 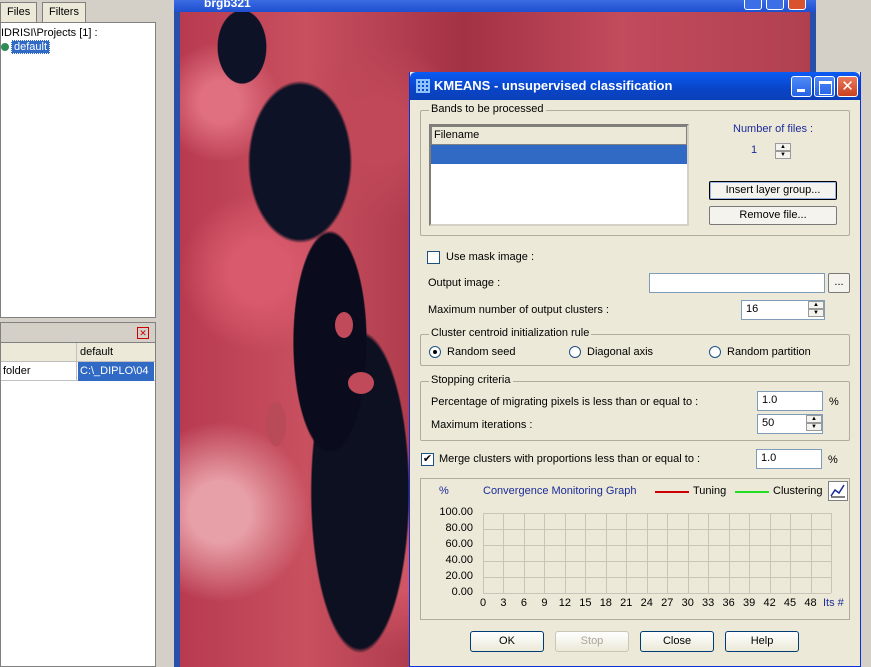 I want to click on legend-label-clustering: Clustering, so click(x=798, y=491).